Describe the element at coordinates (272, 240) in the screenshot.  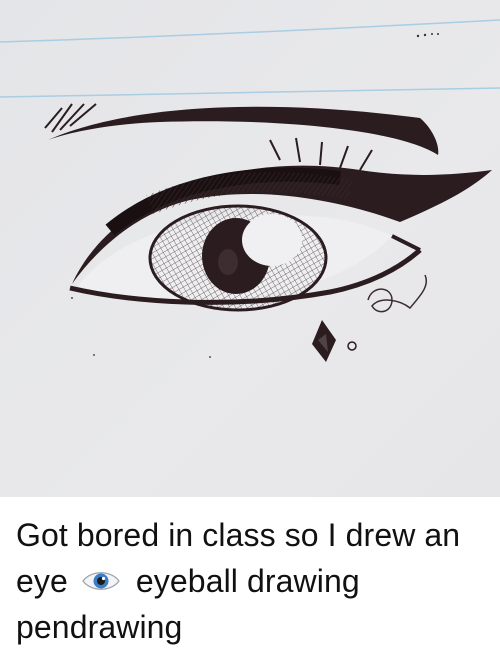
I see `eye-highlight` at that location.